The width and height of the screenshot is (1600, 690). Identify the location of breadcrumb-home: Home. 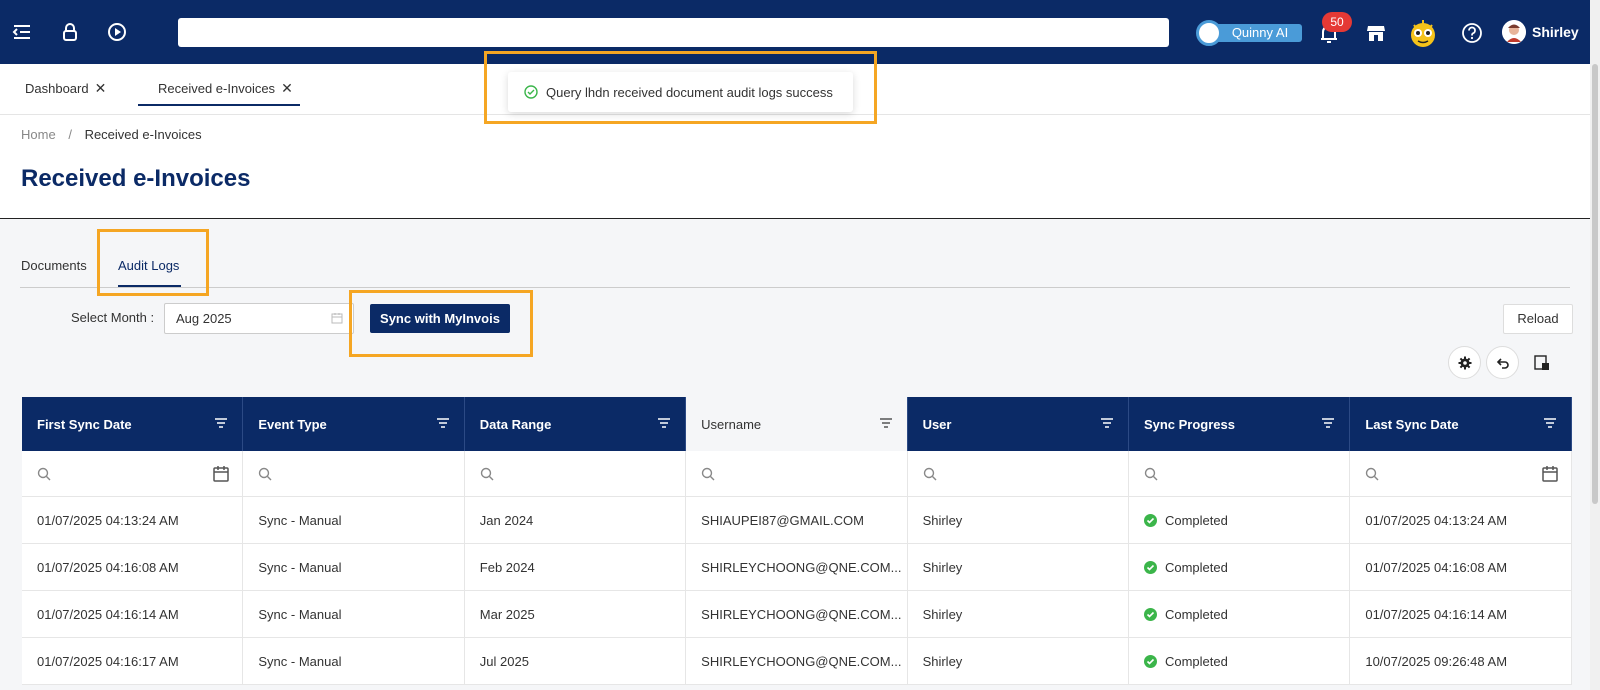
(38, 134).